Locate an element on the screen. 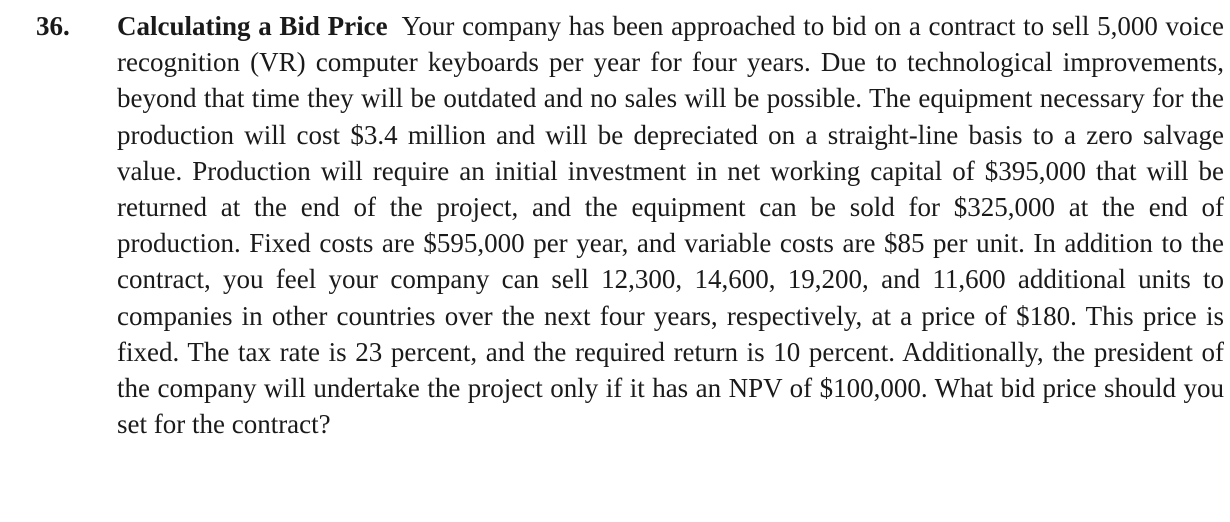 This screenshot has width=1230, height=522. problem-number: 36. is located at coordinates (53, 26).